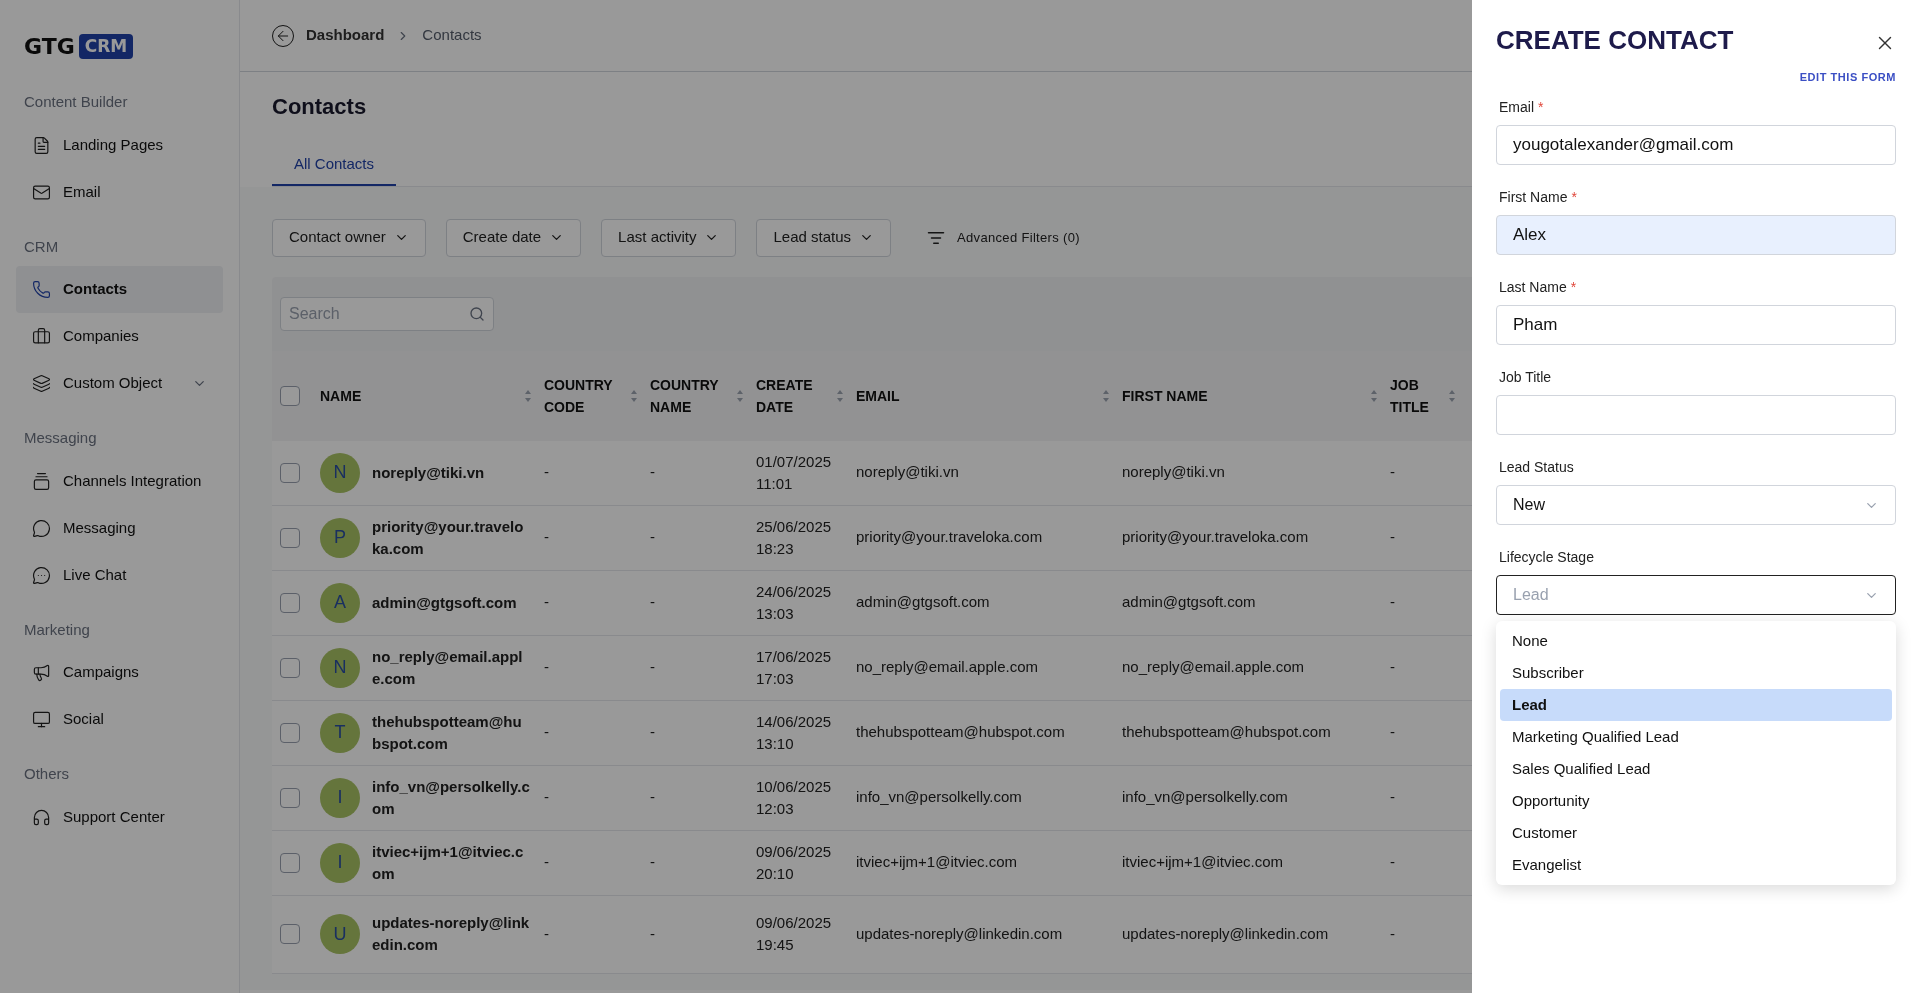 This screenshot has width=1920, height=993. What do you see at coordinates (451, 862) in the screenshot?
I see `contact-name: itviec+ijm+1@itviec.com` at bounding box center [451, 862].